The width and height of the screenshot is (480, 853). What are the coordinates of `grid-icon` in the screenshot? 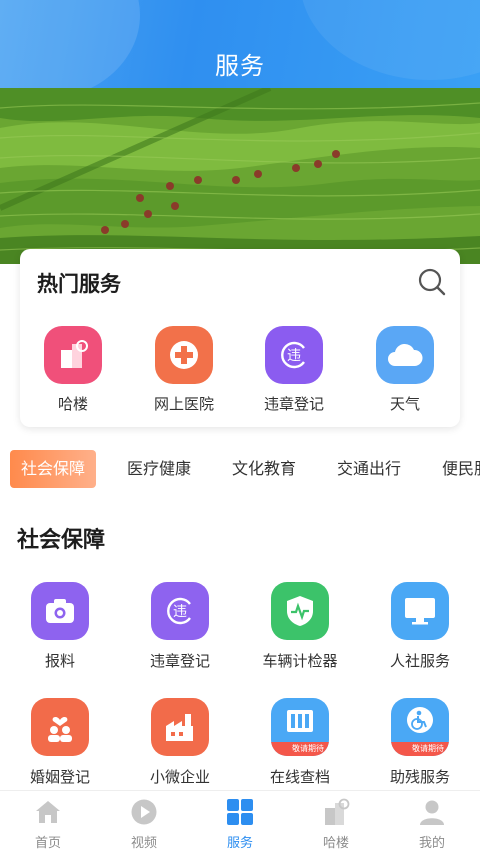 It's located at (240, 812).